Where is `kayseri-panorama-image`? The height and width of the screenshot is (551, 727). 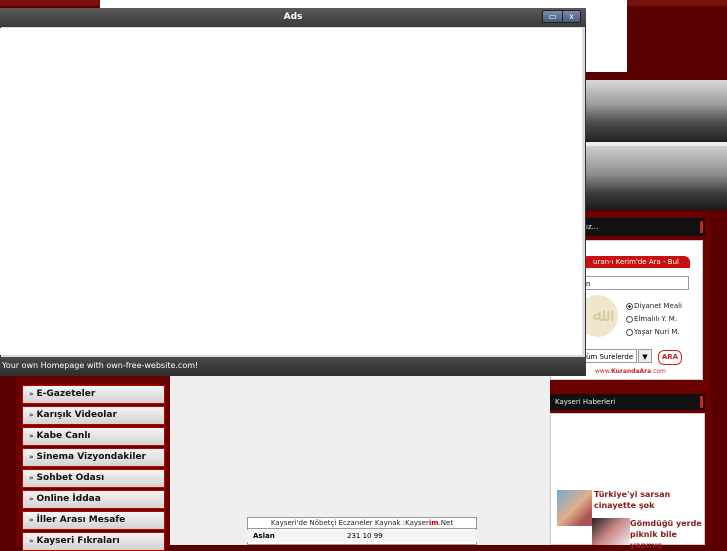
kayseri-panorama-image is located at coordinates (656, 145).